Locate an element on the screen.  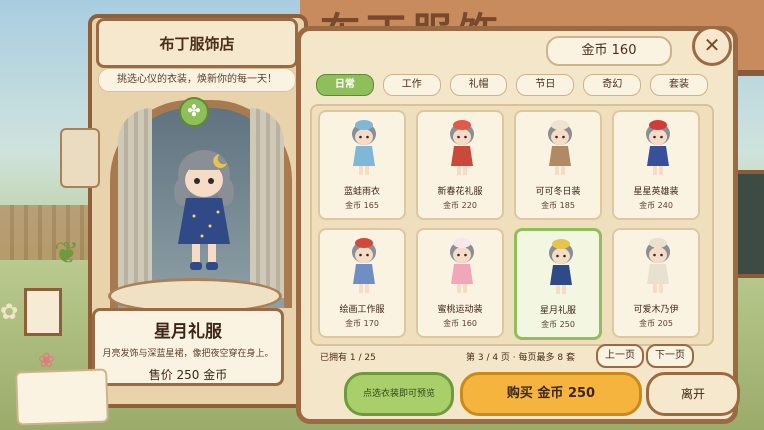
preview-hint-button: 点选衣装即可预览 is located at coordinates (399, 394).